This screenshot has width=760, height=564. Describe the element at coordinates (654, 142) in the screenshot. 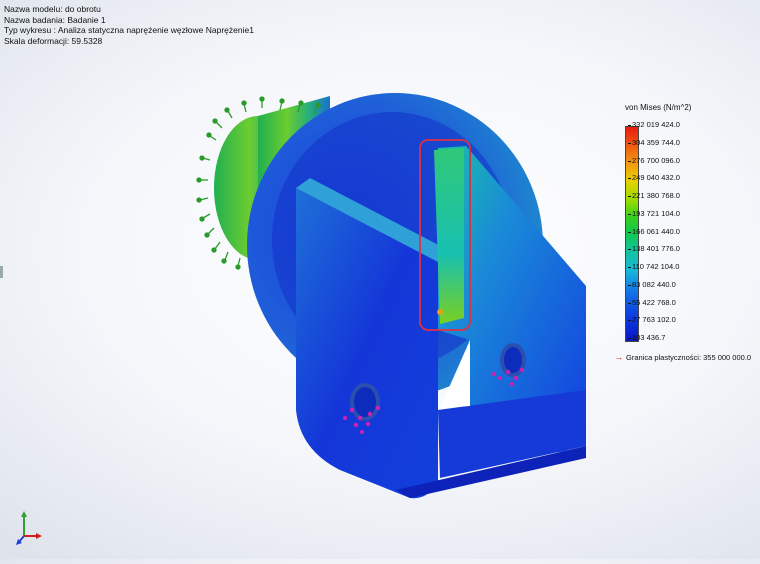

I see `legend-tick: 304 359 744.0` at that location.